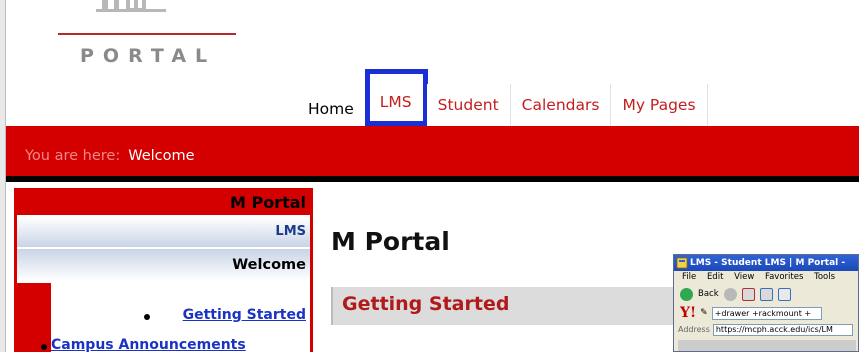  What do you see at coordinates (744, 277) in the screenshot?
I see `menu-view: View` at bounding box center [744, 277].